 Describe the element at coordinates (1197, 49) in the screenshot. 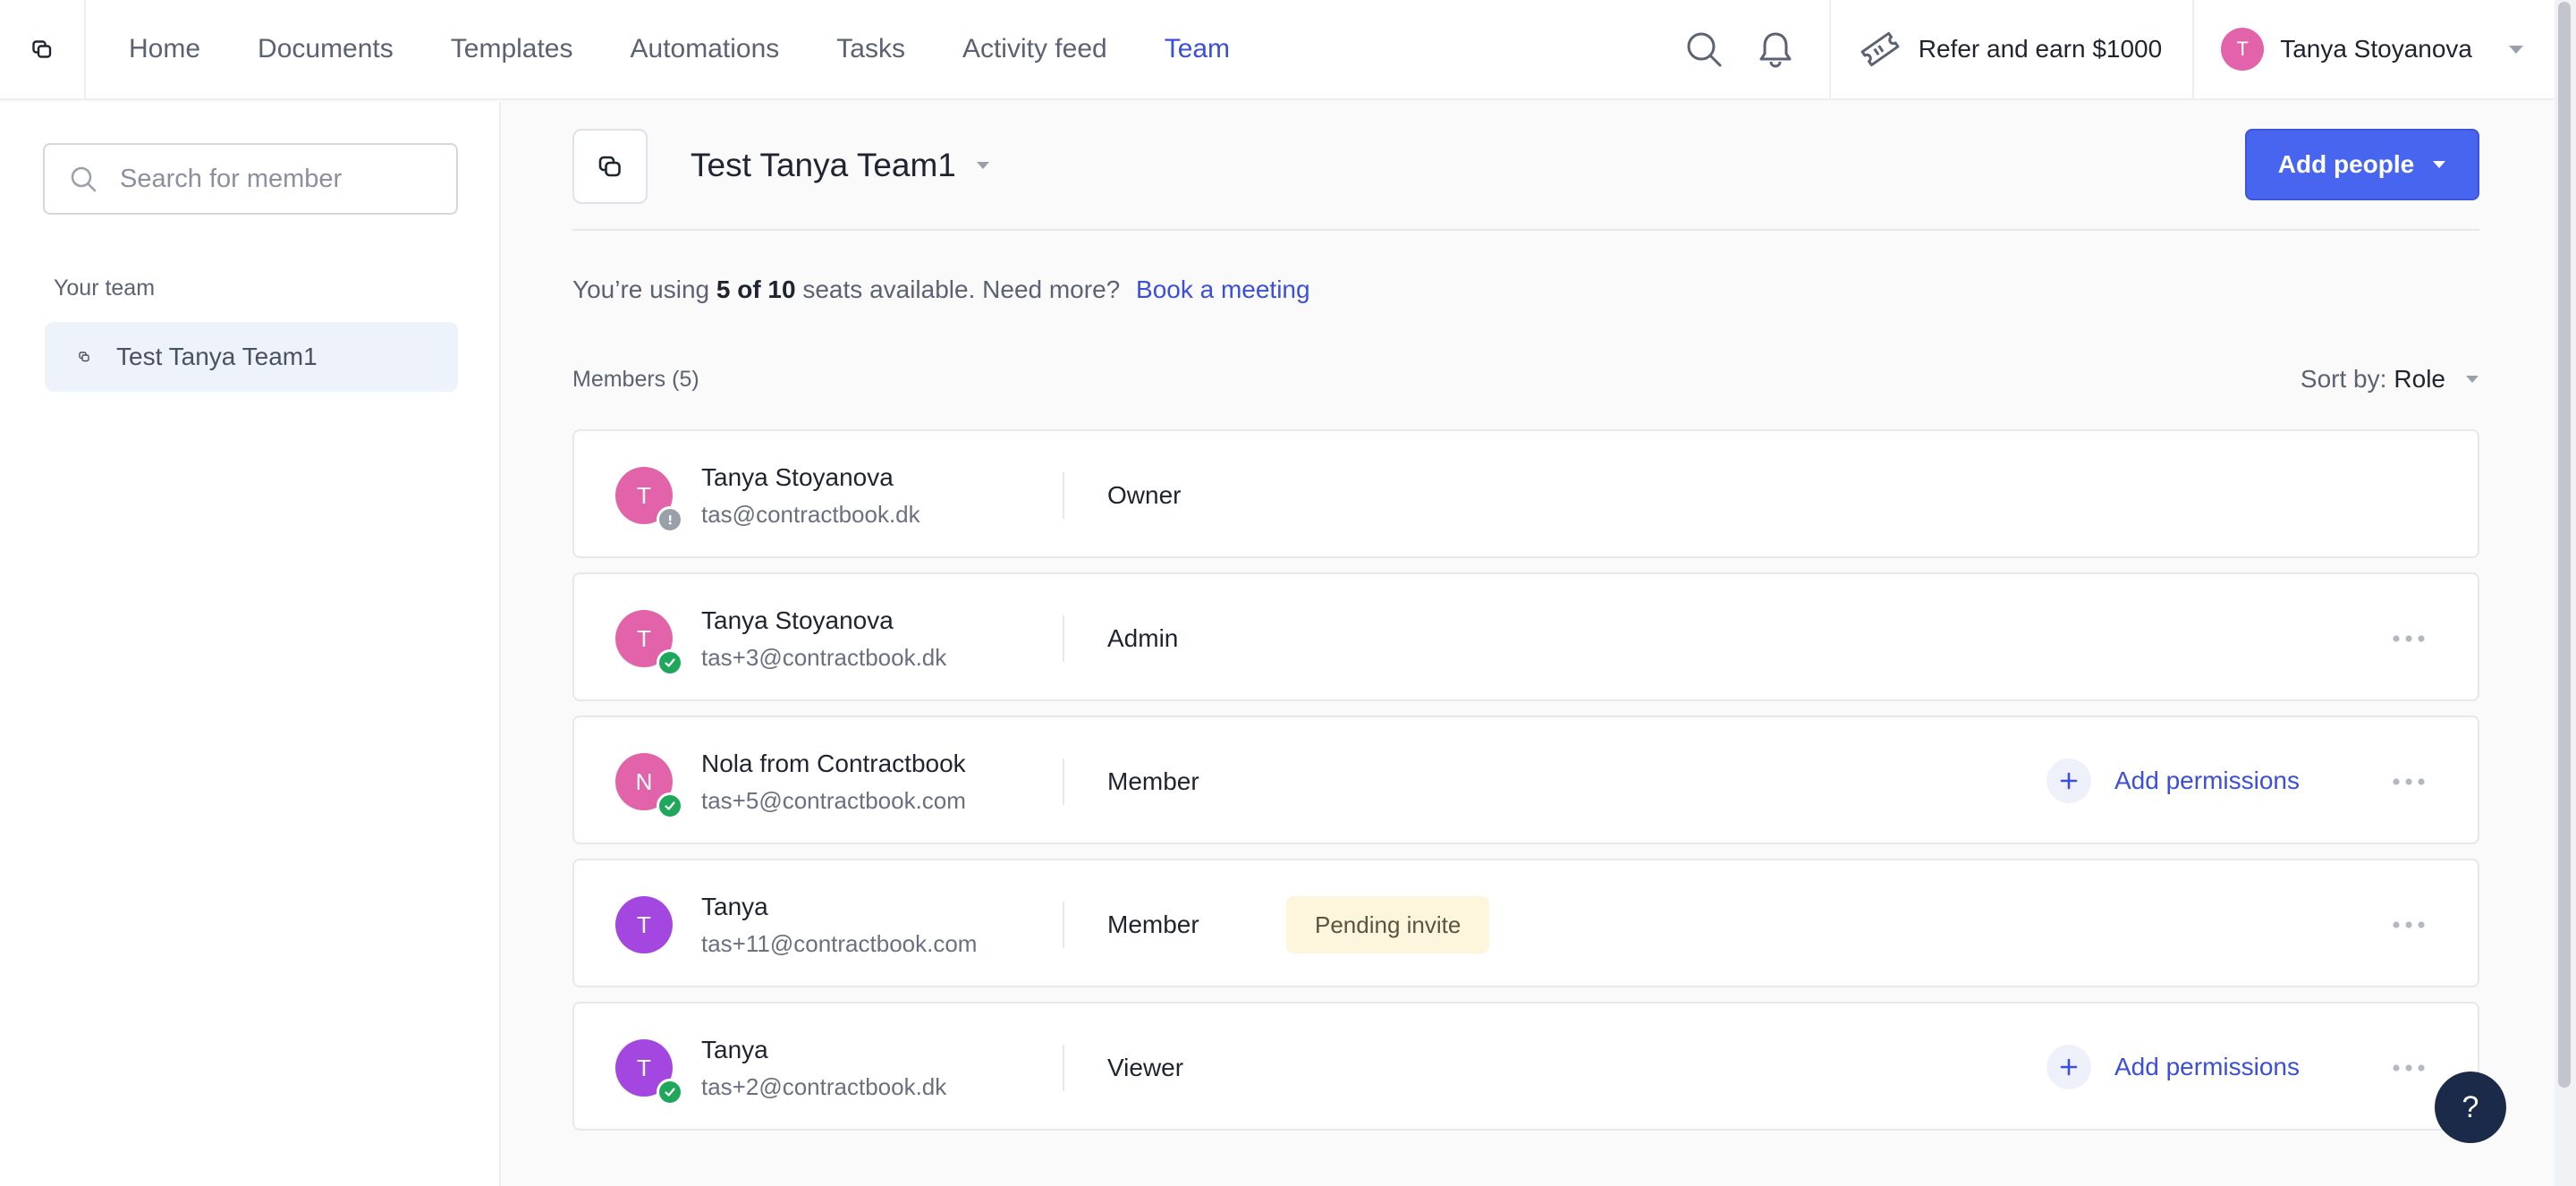

I see `nav-team: Team` at that location.